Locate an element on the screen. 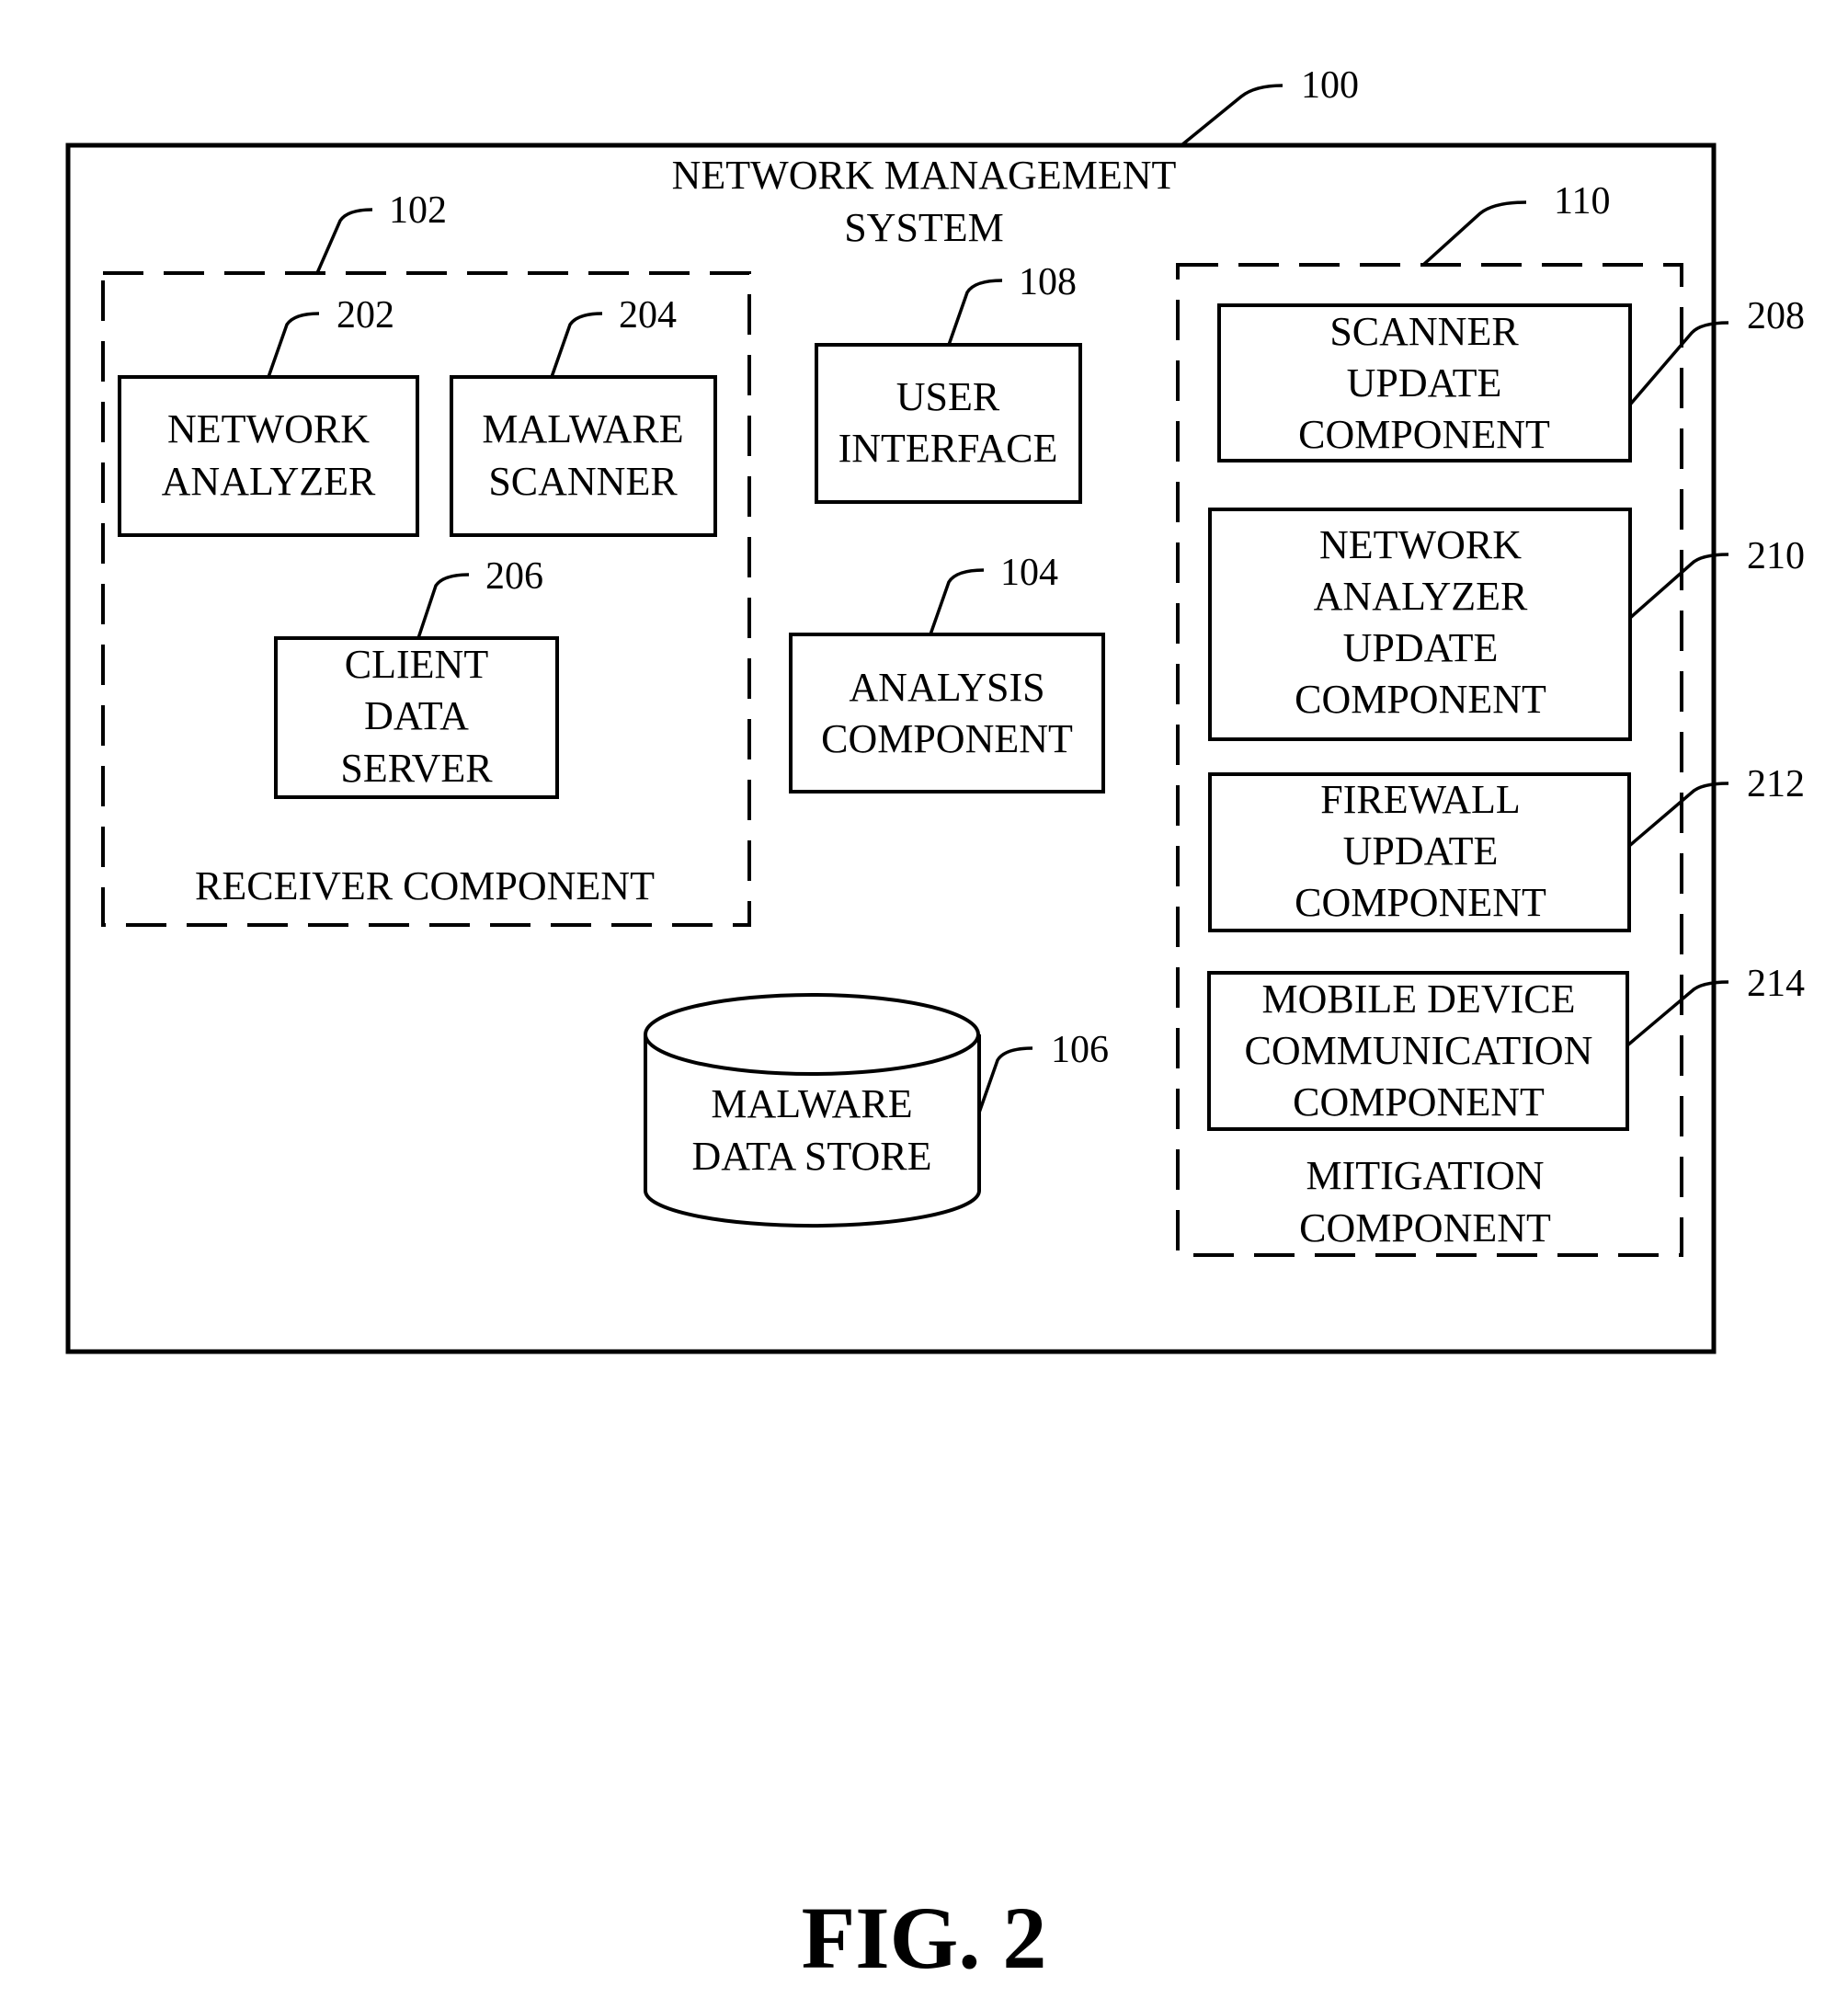  analysis-component-box: ANALYSIS COMPONENT 104 is located at coordinates (947, 672).